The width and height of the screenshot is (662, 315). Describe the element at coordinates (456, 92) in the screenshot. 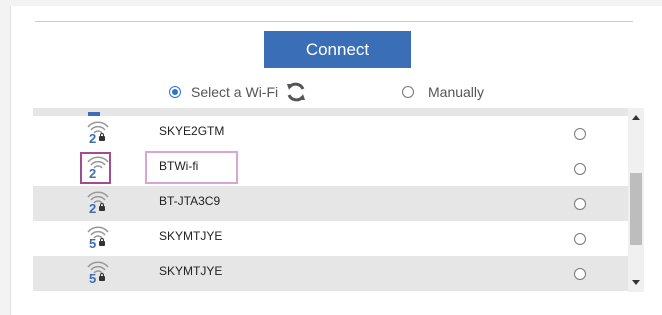

I see `manually-label: Manually` at that location.